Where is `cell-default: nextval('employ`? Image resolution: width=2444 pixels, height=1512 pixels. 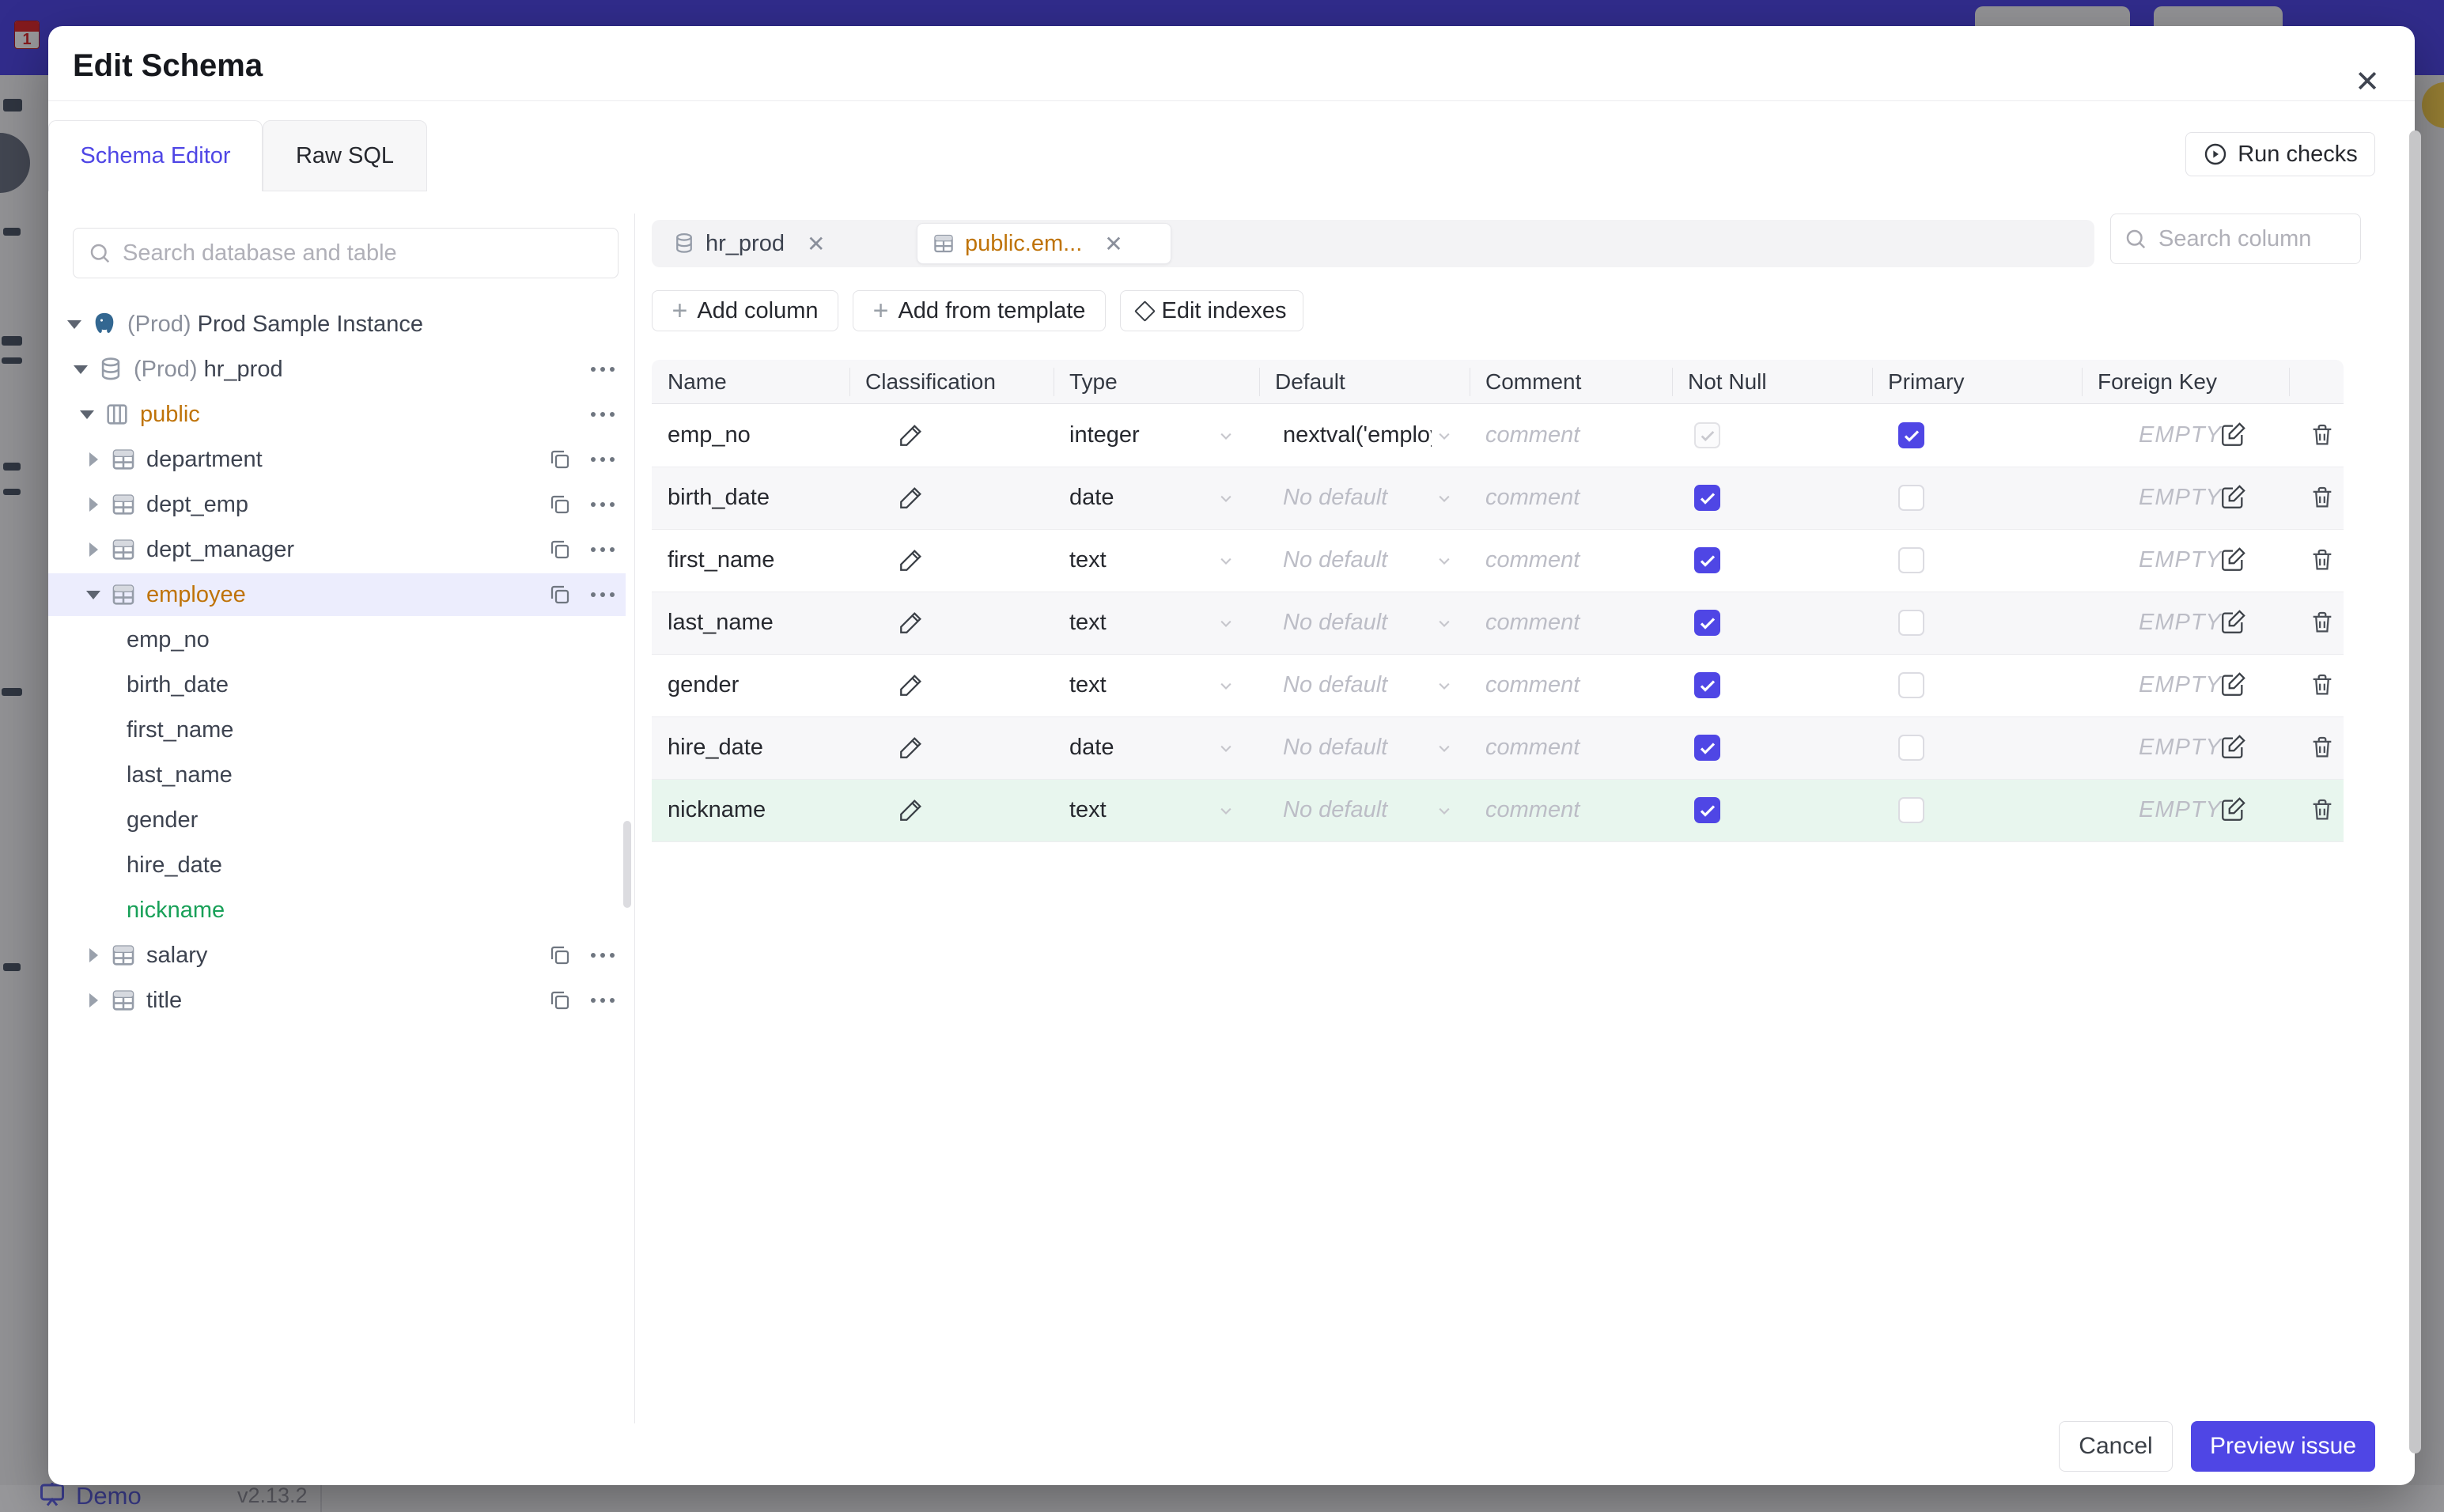
cell-default: nextval('employ is located at coordinates (1357, 435).